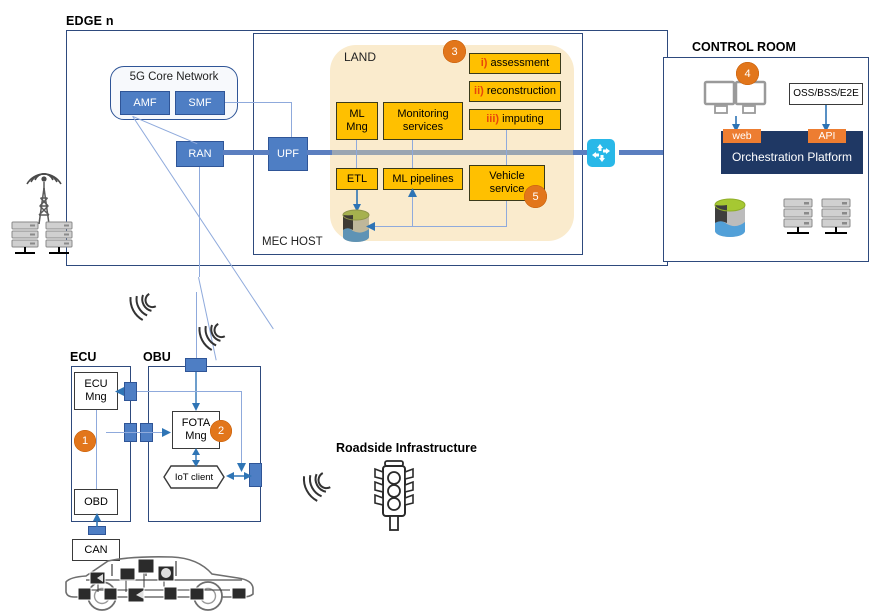  Describe the element at coordinates (143, 307) in the screenshot. I see `wireless-signal-icon-left` at that location.